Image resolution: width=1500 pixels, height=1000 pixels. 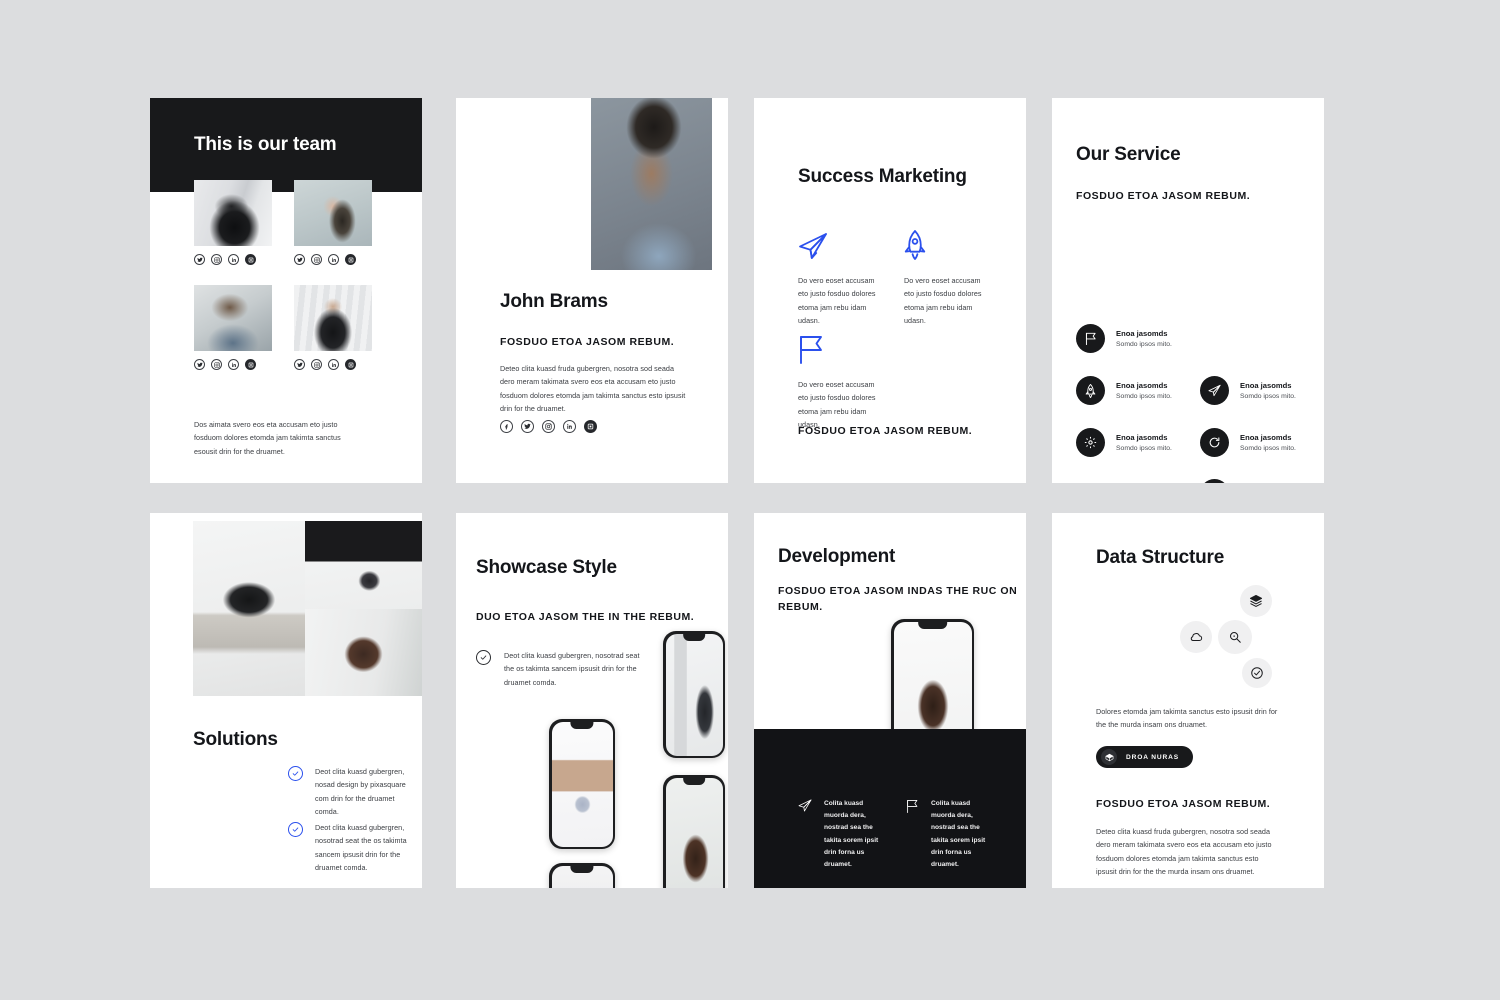 What do you see at coordinates (233, 318) in the screenshot?
I see `member-photo-glasses` at bounding box center [233, 318].